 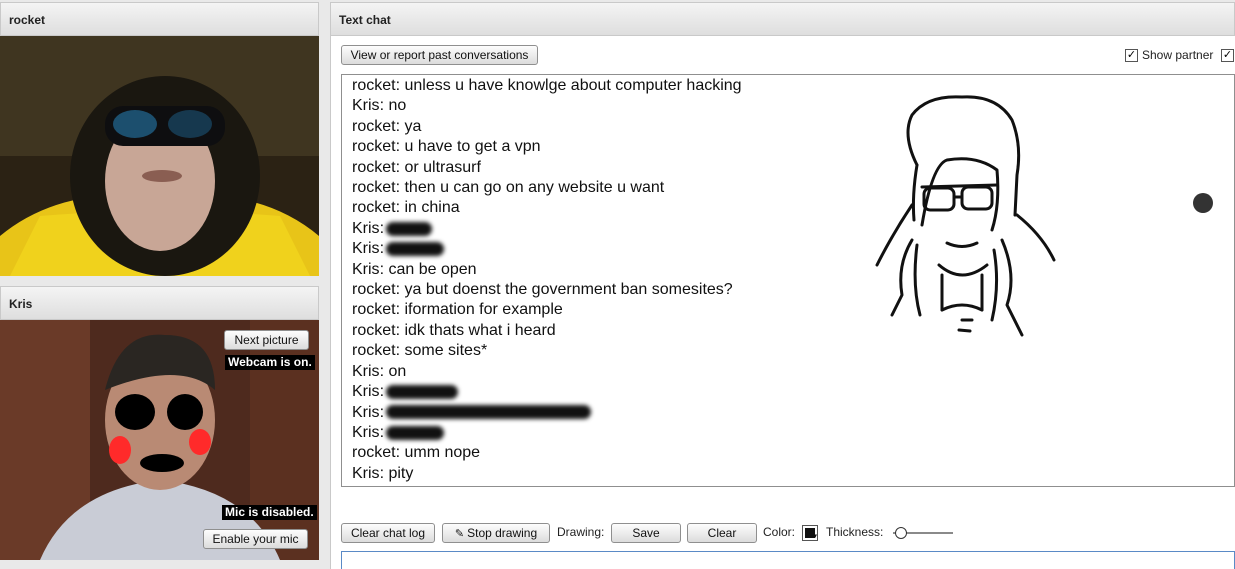 I want to click on rocket-webcam-image, so click(x=159, y=156).